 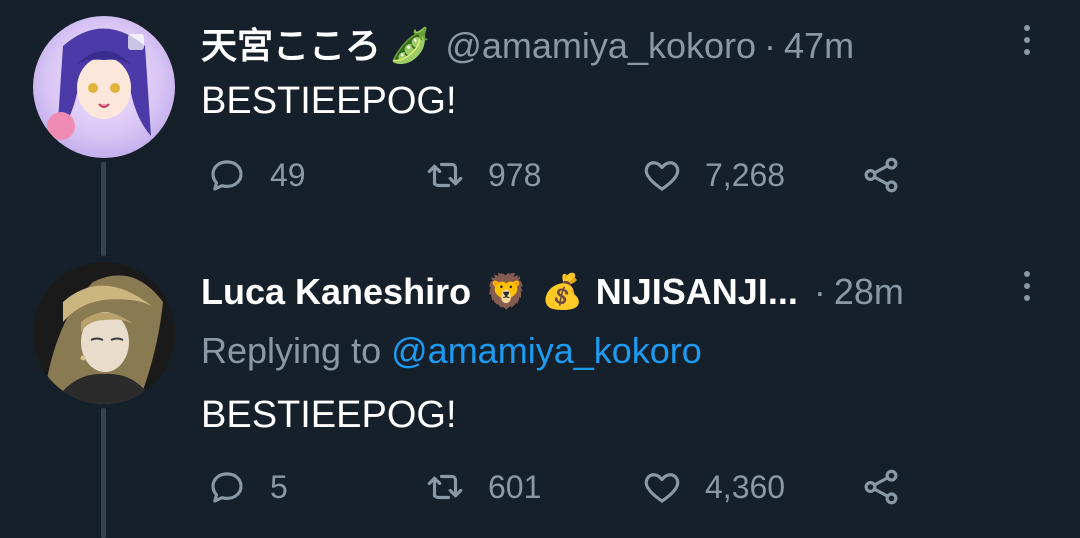 What do you see at coordinates (506, 292) in the screenshot?
I see `lion-emoji: 🦁` at bounding box center [506, 292].